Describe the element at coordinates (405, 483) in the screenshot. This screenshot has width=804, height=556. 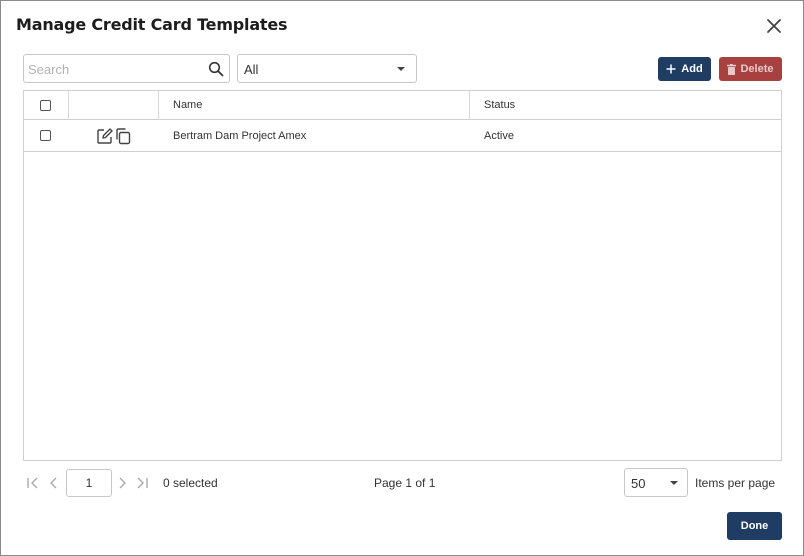
I see `page-indicator: Page 1 of 1` at that location.